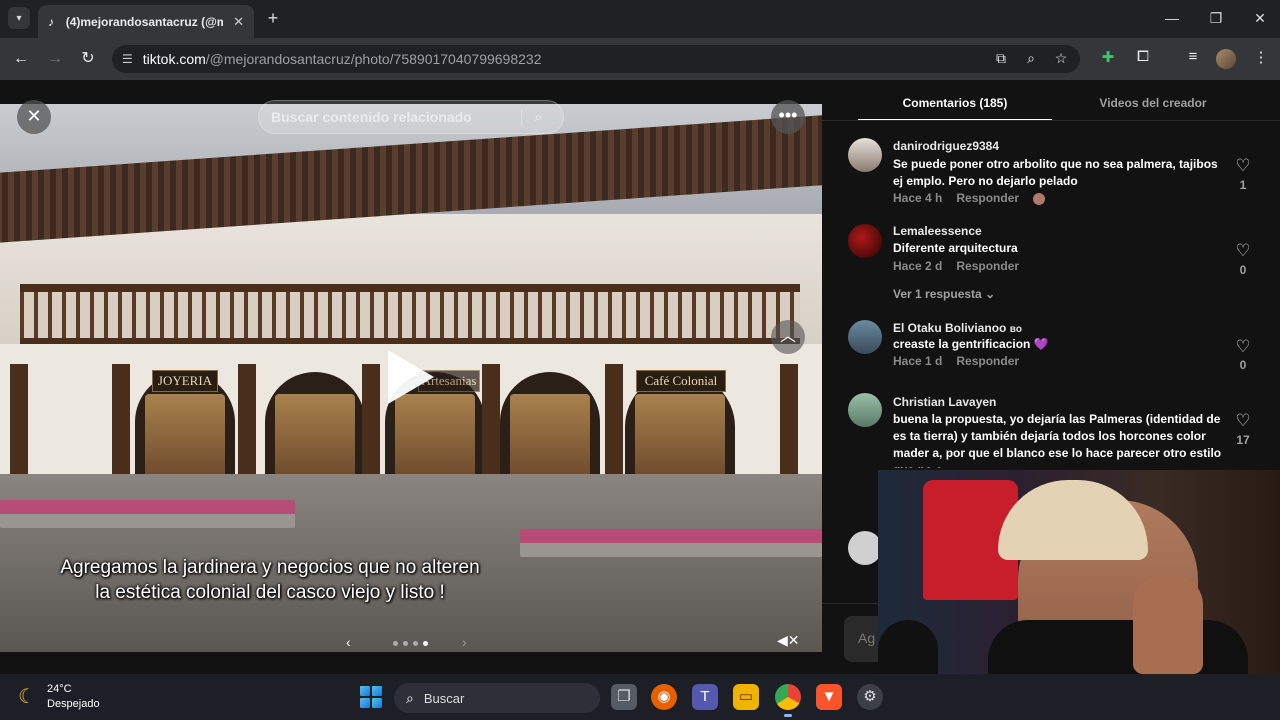  Describe the element at coordinates (127, 59) in the screenshot. I see `site-info-icon: ☰` at that location.